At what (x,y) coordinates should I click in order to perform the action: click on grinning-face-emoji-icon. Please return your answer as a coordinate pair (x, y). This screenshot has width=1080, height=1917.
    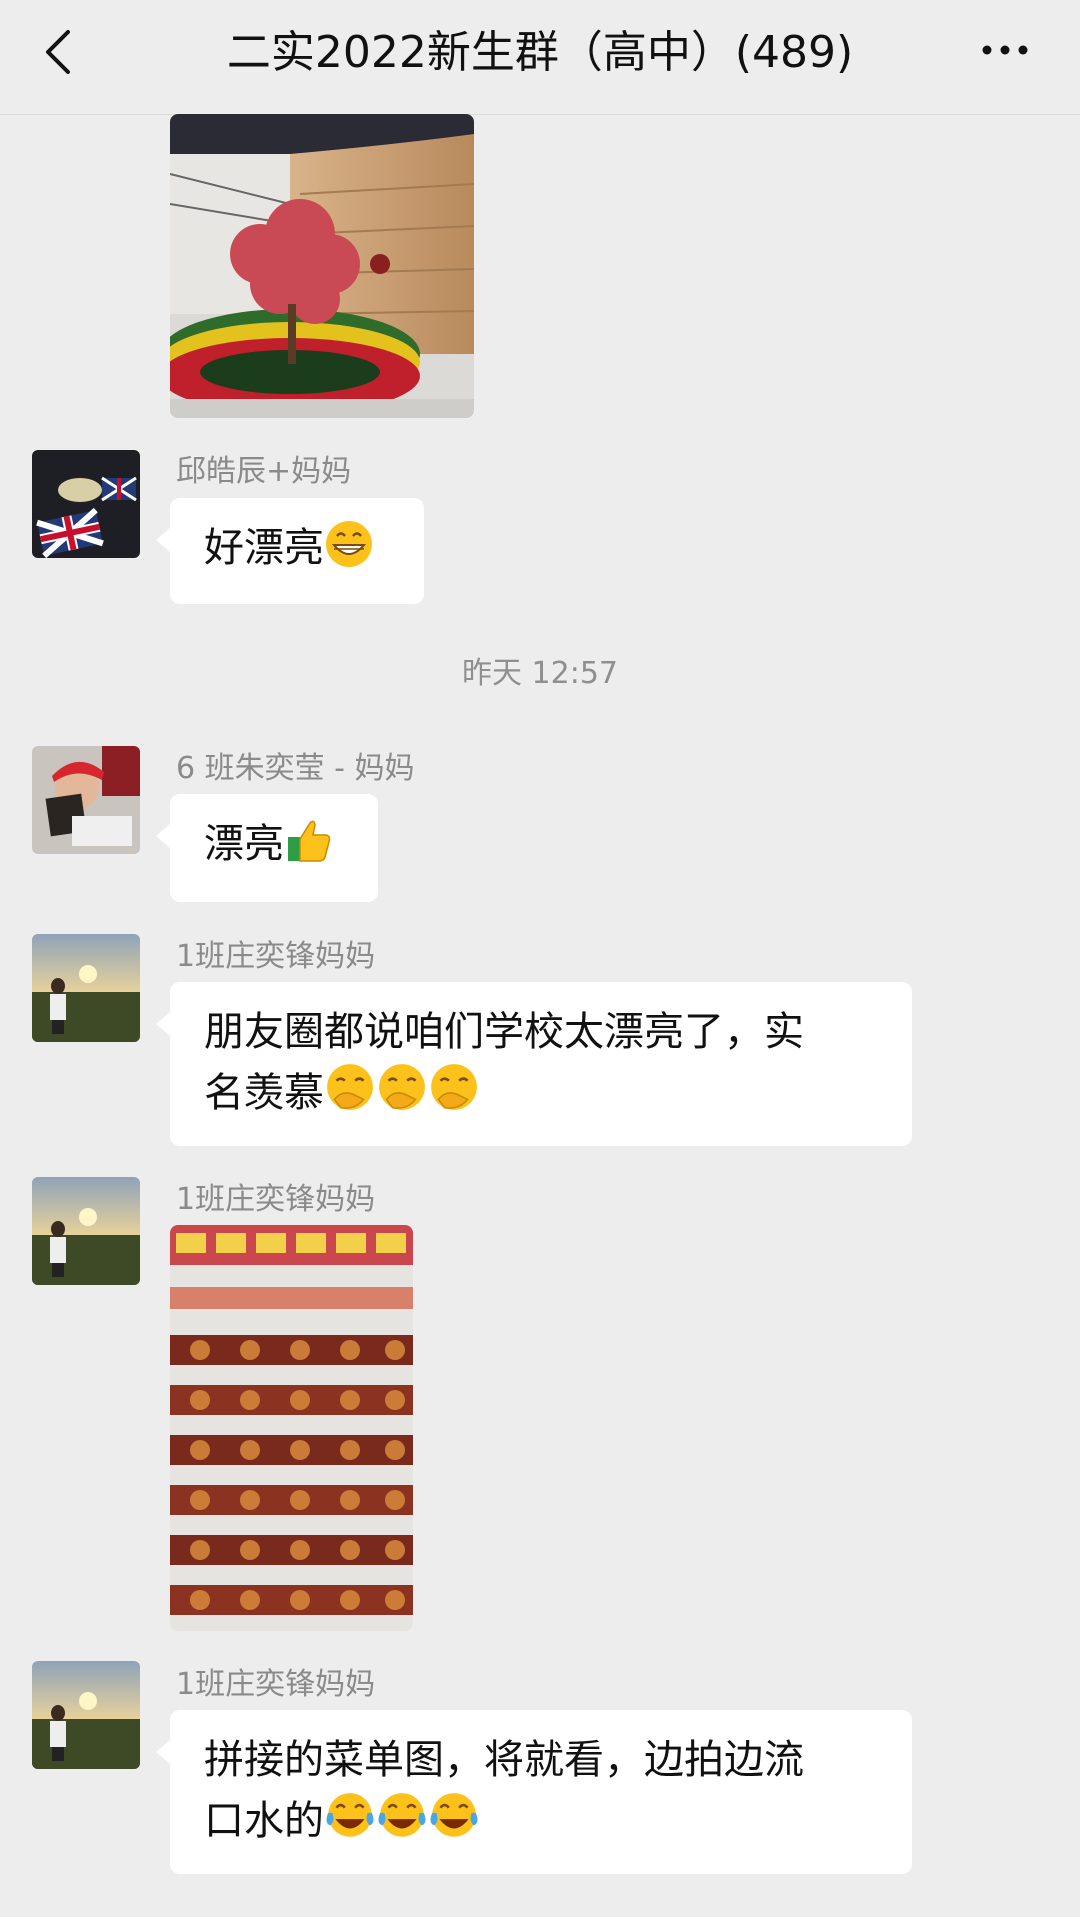
    Looking at the image, I should click on (349, 544).